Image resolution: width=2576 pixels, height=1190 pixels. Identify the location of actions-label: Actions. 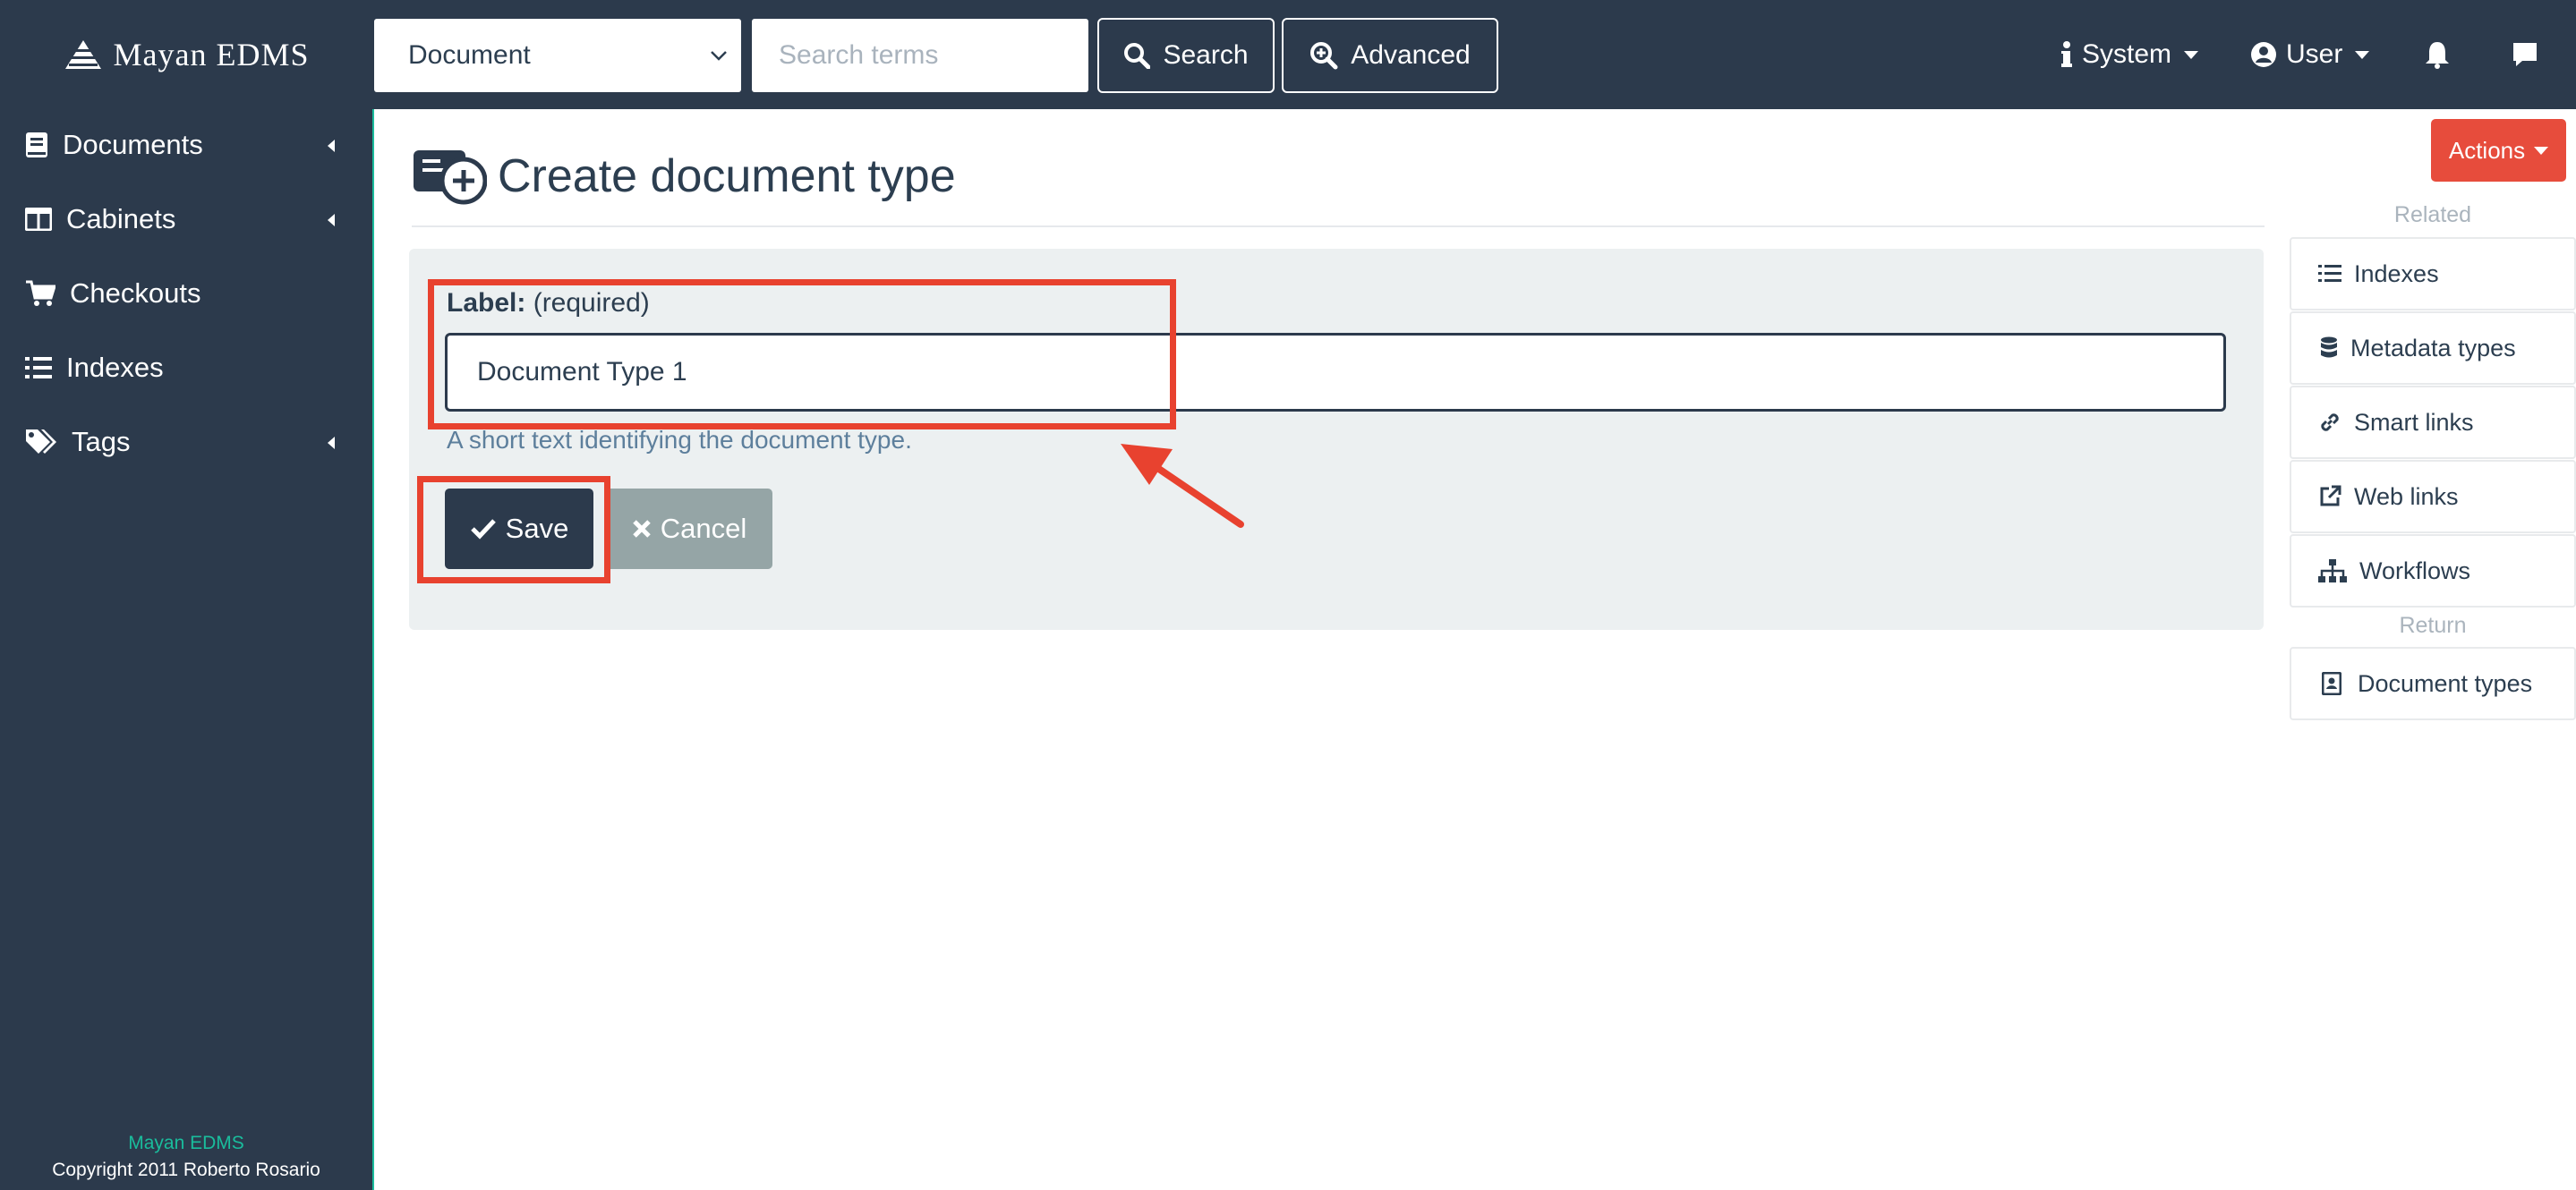
(2487, 150).